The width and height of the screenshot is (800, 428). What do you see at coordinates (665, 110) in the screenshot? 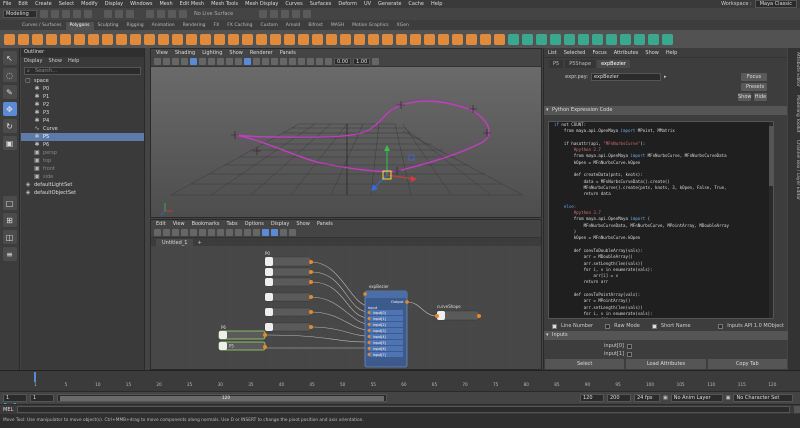
I see `python-expression-section: Python Expression Code` at bounding box center [665, 110].